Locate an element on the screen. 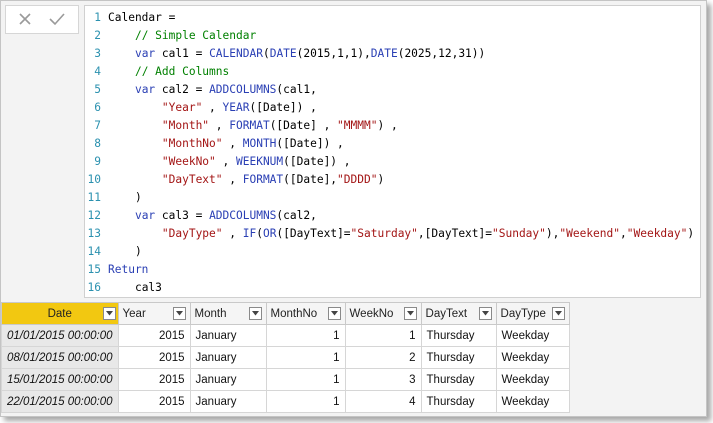 The image size is (713, 423). code-token: ADDCOLUMNS is located at coordinates (243, 89).